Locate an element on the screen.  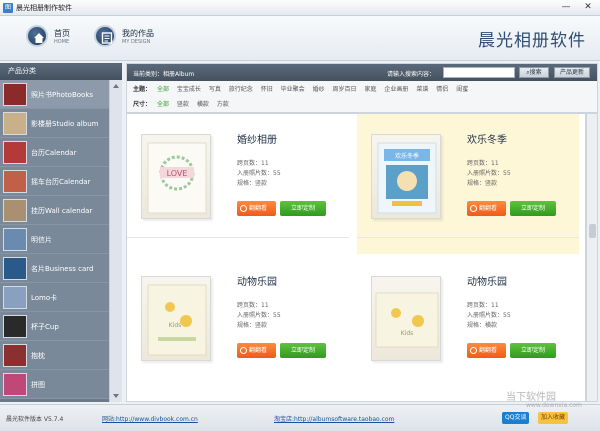
sidebar-item-business-card: 名片Business card is located at coordinates (54, 268).